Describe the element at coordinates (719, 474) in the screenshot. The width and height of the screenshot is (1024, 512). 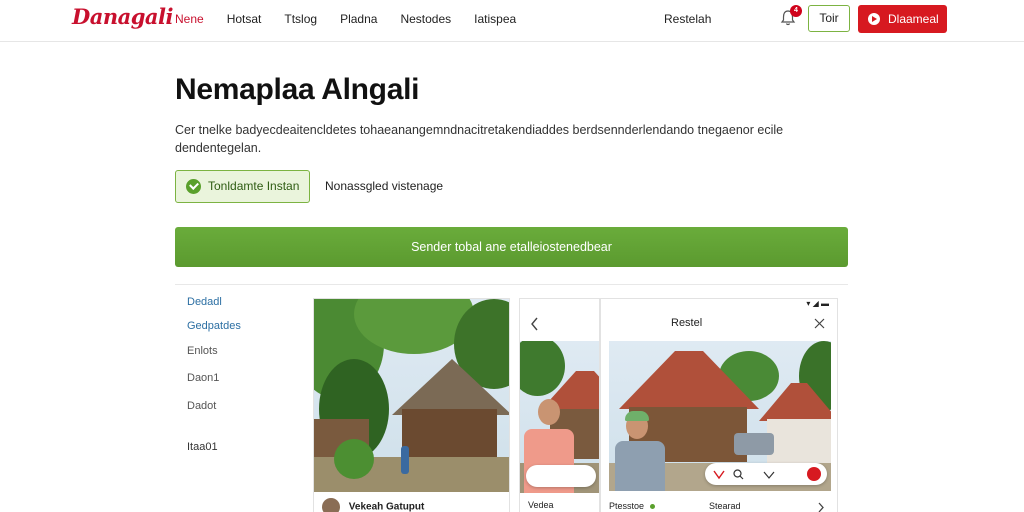
I see `heart-icon` at that location.